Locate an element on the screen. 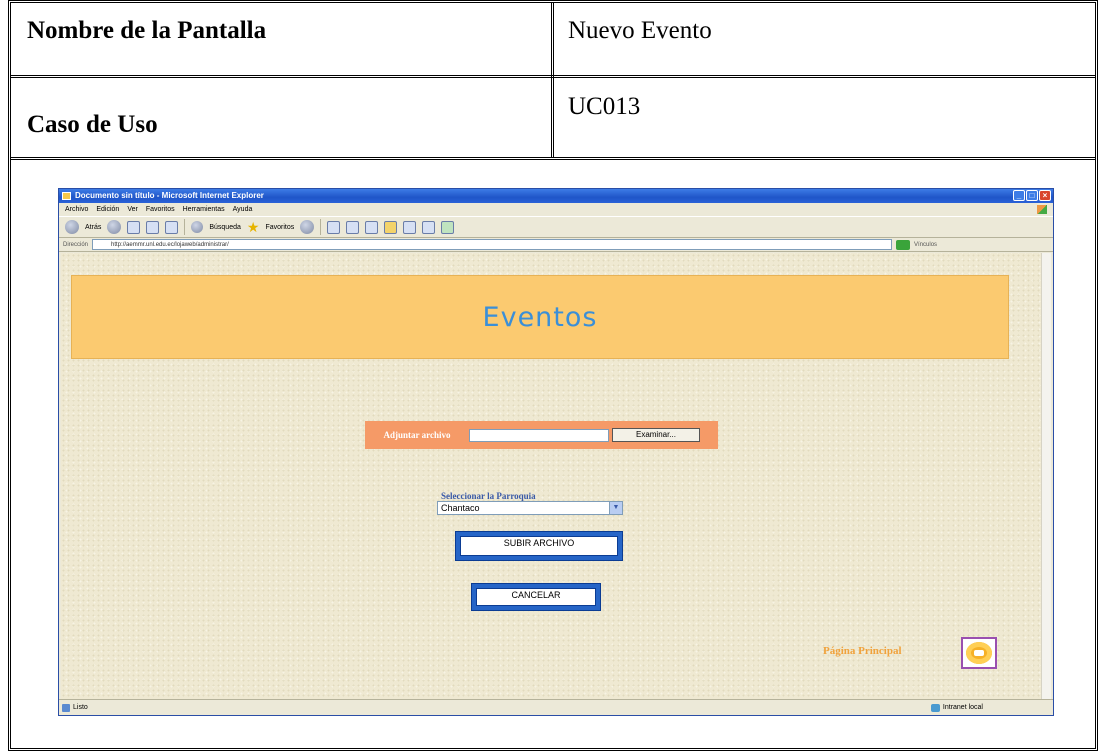 The width and height of the screenshot is (1098, 751). home-icon is located at coordinates (172, 227).